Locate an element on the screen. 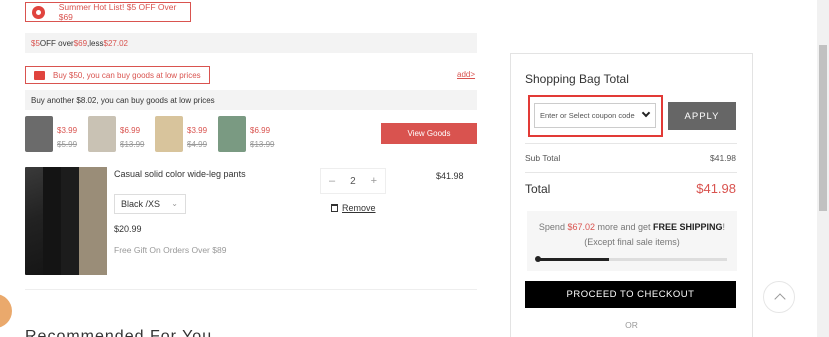  coupon-placeholder: Enter or Select coupon code is located at coordinates (587, 115).